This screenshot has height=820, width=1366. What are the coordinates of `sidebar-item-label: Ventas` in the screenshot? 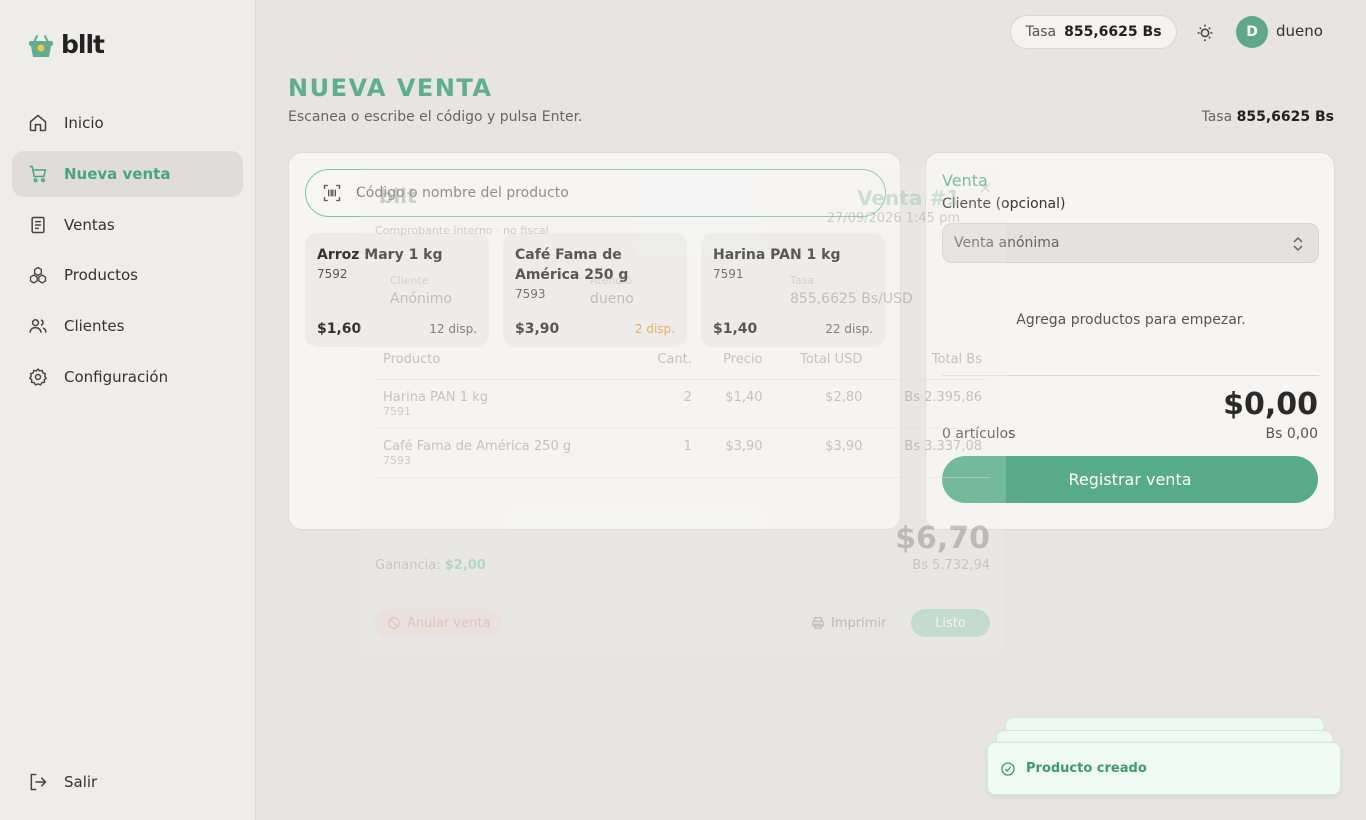 It's located at (89, 224).